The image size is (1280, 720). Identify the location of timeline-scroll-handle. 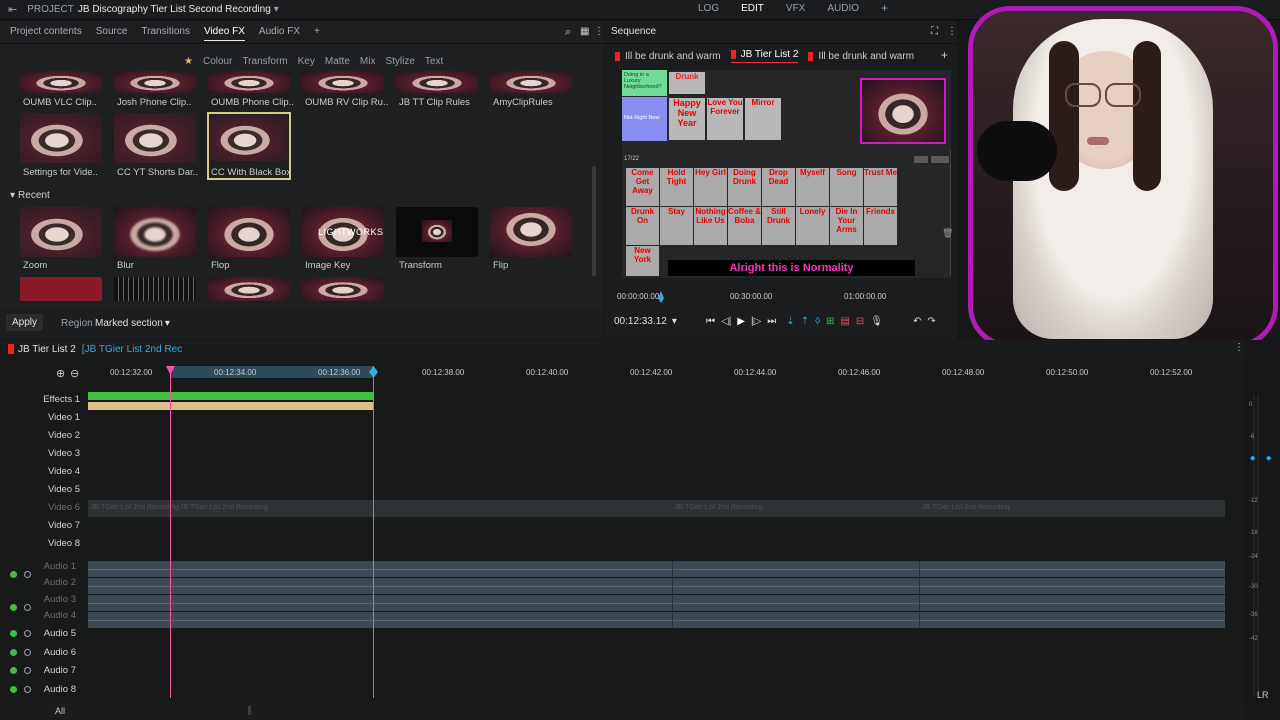
(249, 710).